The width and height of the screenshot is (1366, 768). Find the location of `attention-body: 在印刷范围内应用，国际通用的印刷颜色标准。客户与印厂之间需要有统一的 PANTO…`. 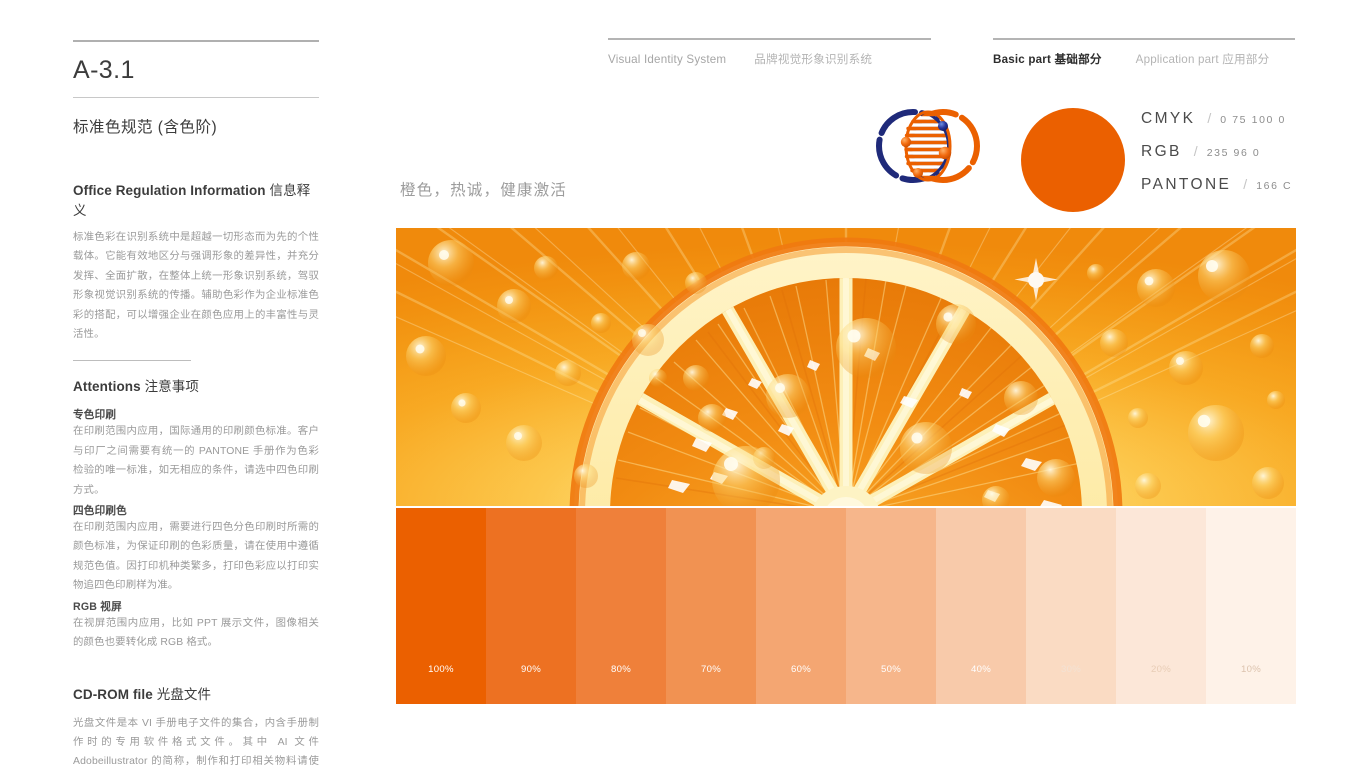

attention-body: 在印刷范围内应用，国际通用的印刷颜色标准。客户与印厂之间需要有统一的 PANTO… is located at coordinates (196, 461).